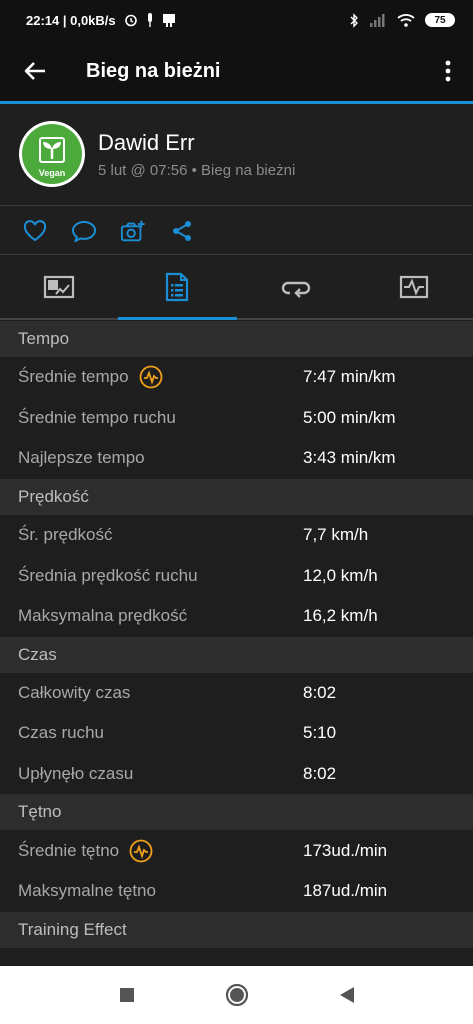 The height and width of the screenshot is (1024, 473). Describe the element at coordinates (236, 929) in the screenshot. I see `section-header-training-effect: Training Effect` at that location.